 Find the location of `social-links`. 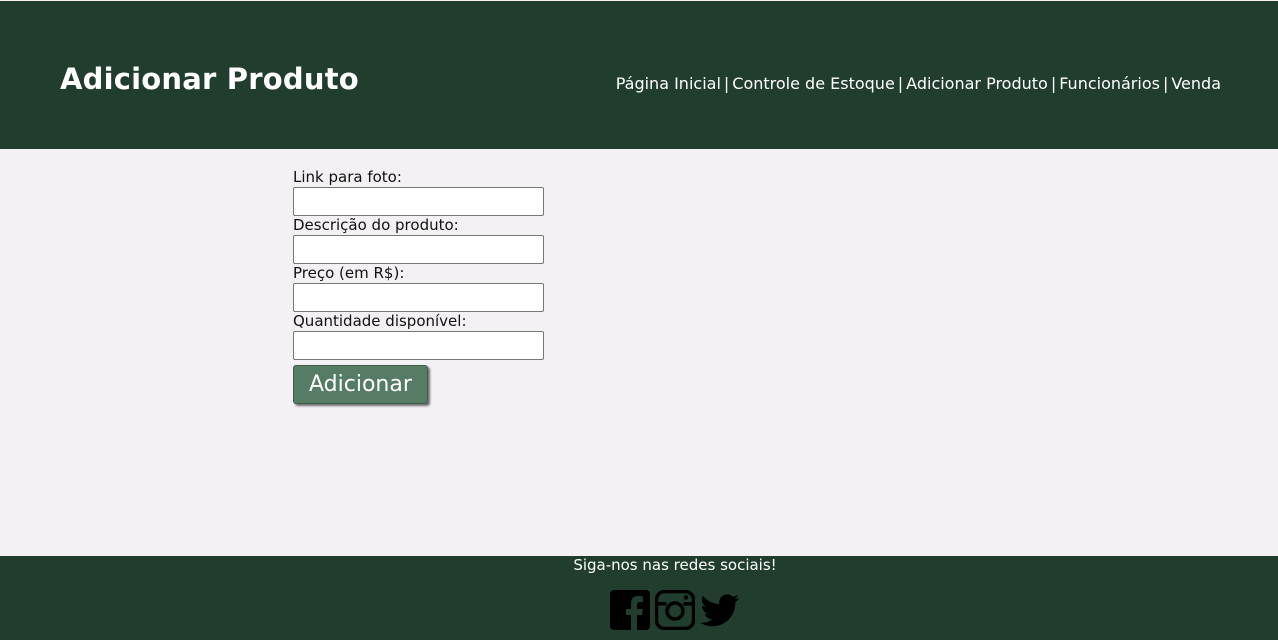

social-links is located at coordinates (675, 610).